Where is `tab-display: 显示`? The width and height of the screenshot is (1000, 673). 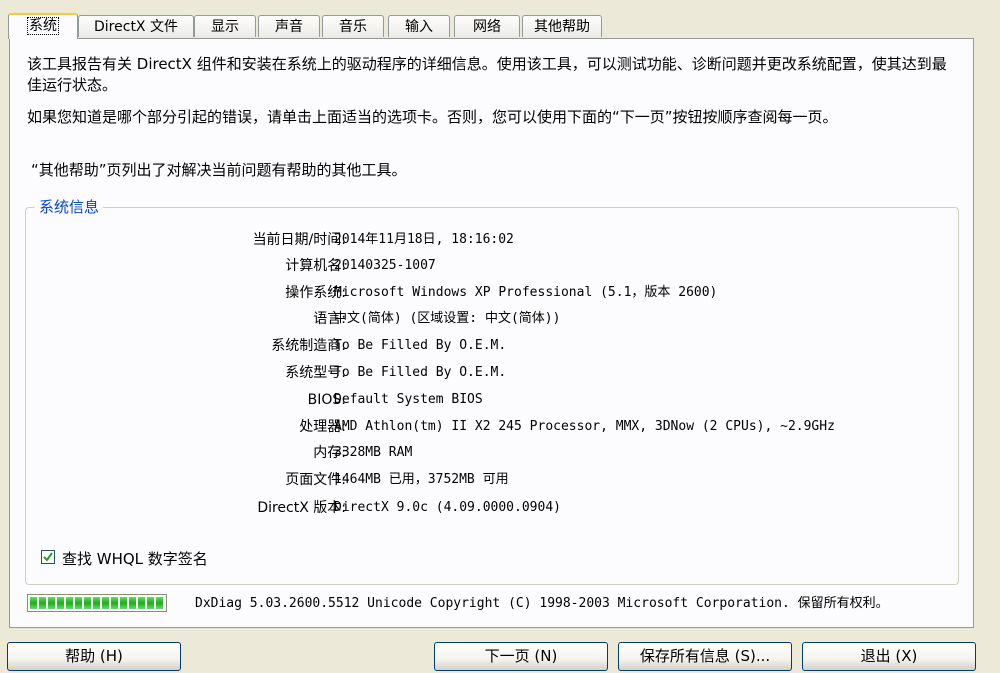 tab-display: 显示 is located at coordinates (225, 26).